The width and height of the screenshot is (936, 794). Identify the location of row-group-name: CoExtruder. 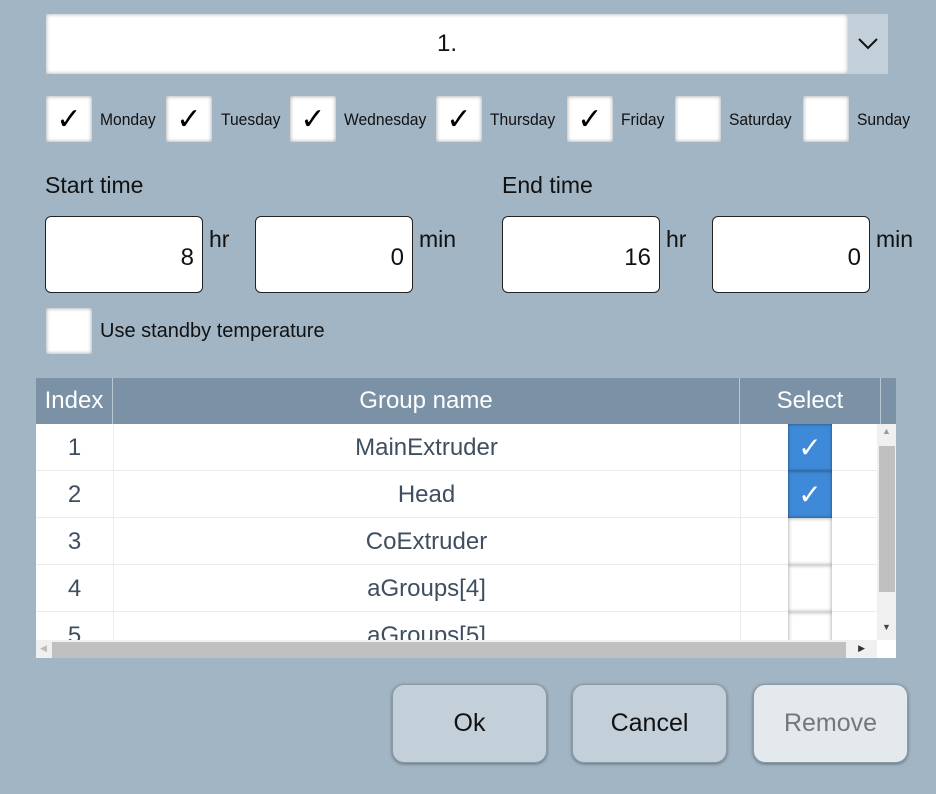
(426, 541).